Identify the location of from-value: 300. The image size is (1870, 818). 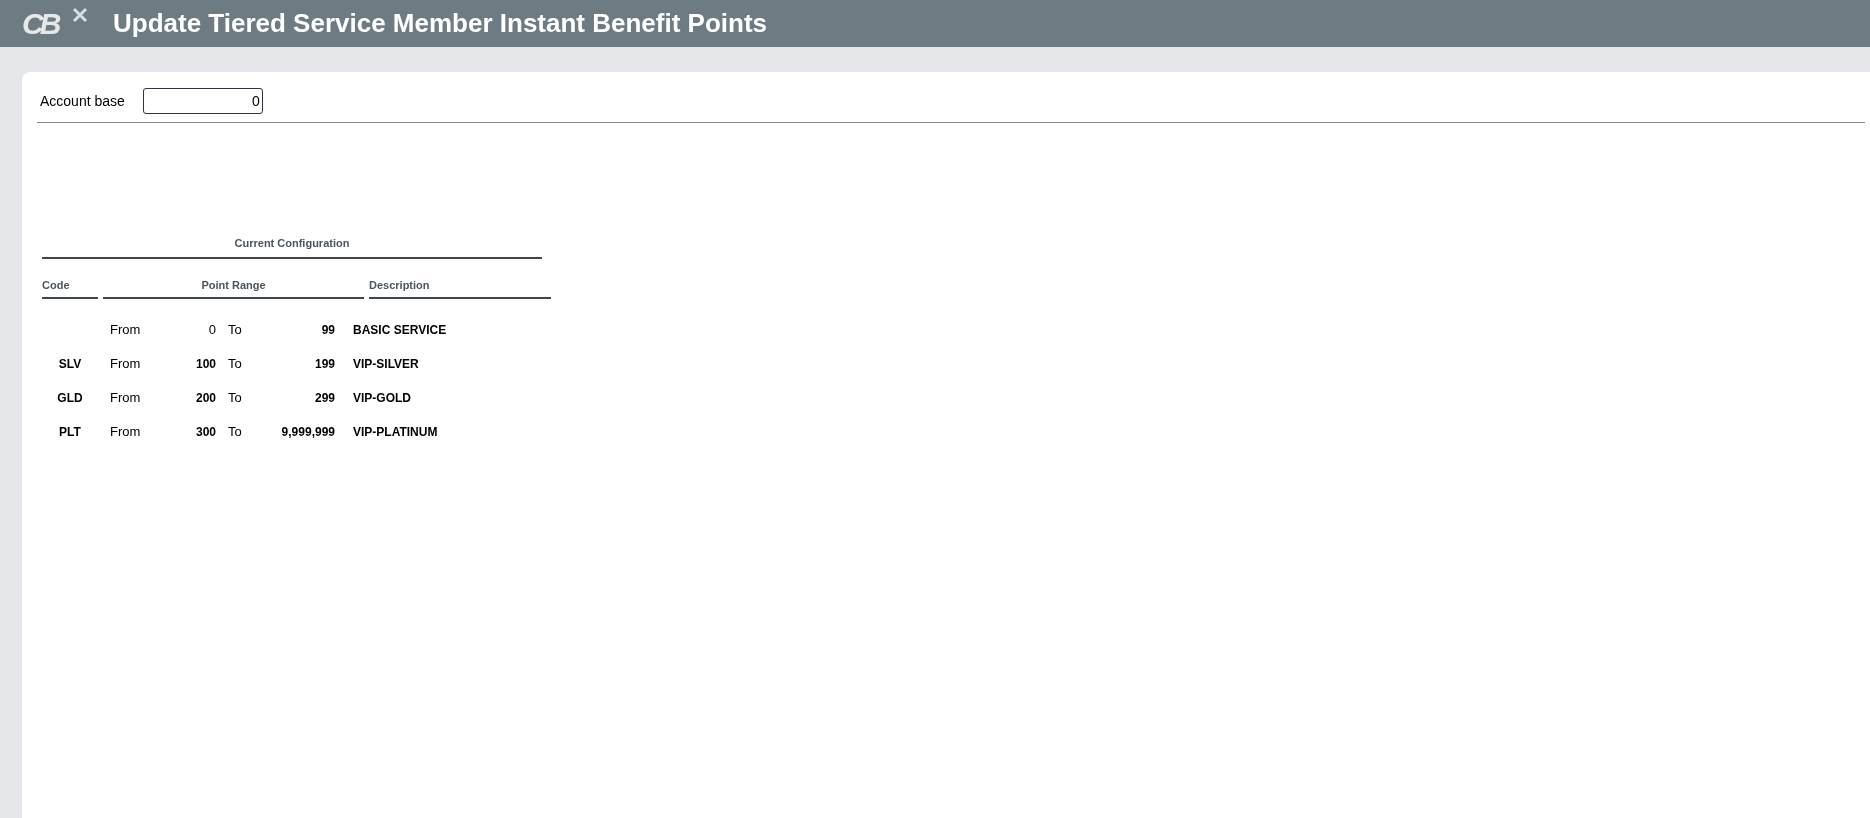
(205, 432).